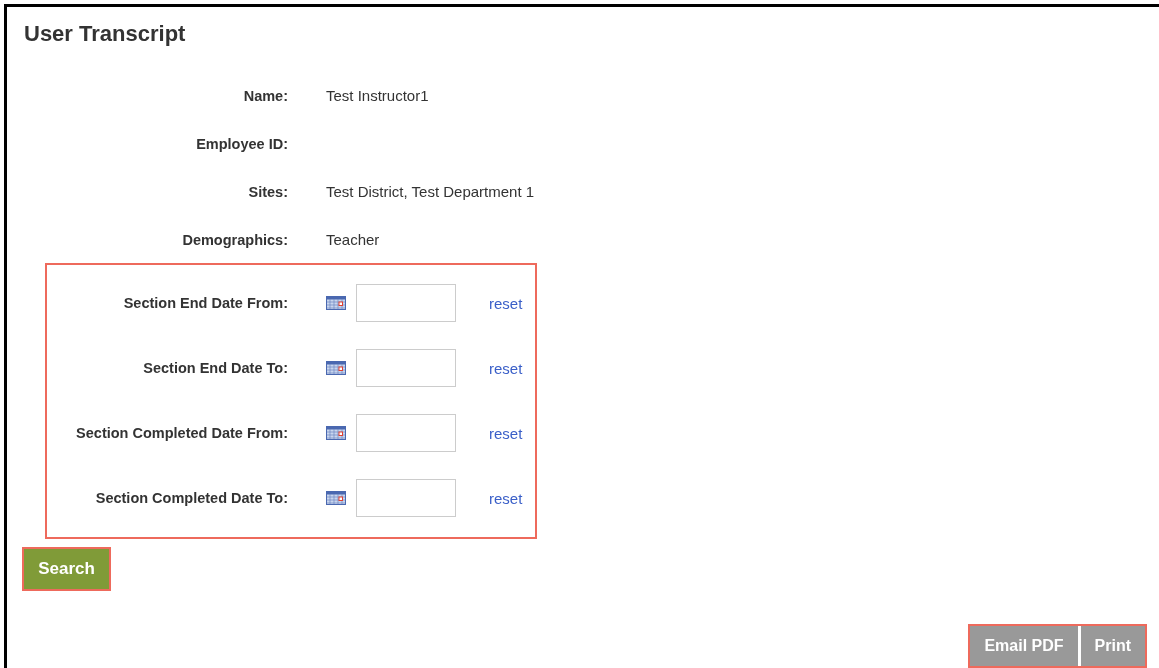  Describe the element at coordinates (191, 498) in the screenshot. I see `field-label: Section Completed Date To:` at that location.